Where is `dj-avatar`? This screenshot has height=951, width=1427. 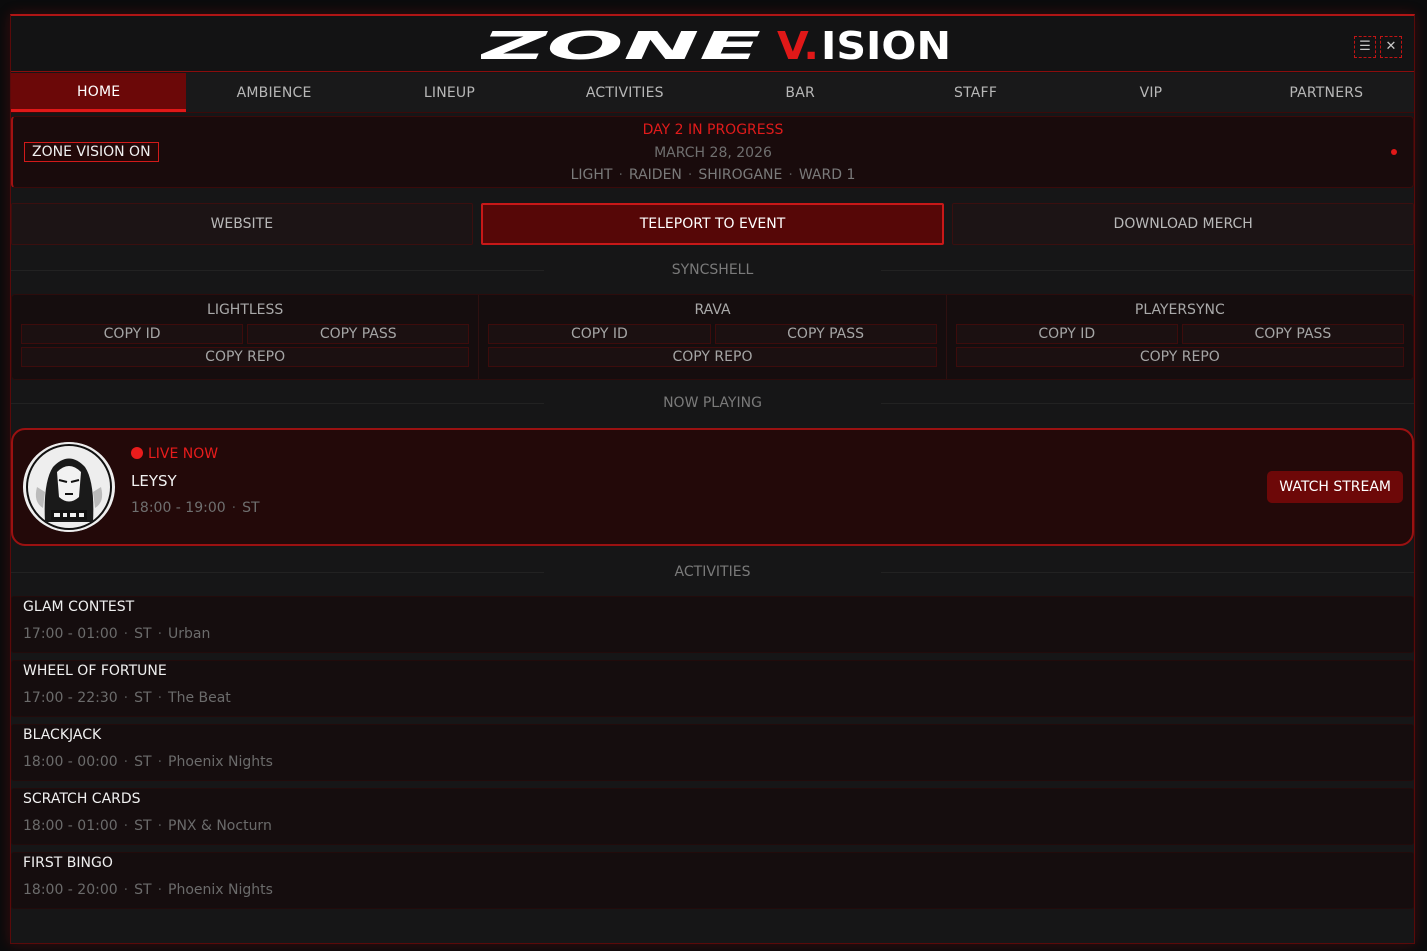 dj-avatar is located at coordinates (69, 487).